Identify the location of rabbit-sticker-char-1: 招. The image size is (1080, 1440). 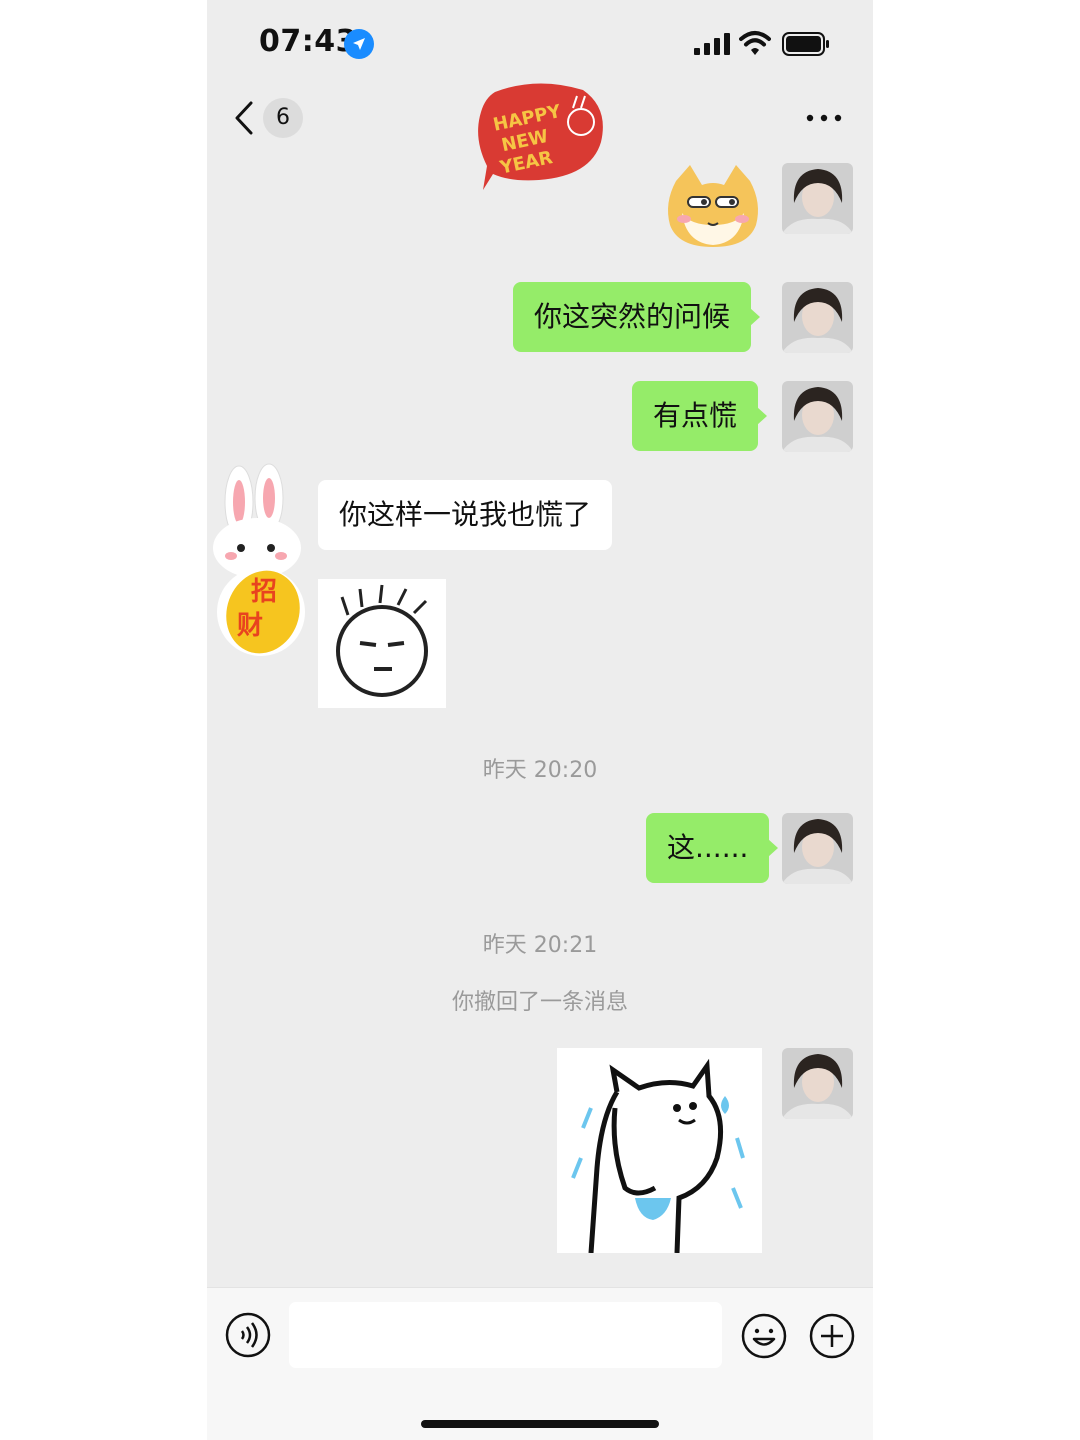
(264, 592).